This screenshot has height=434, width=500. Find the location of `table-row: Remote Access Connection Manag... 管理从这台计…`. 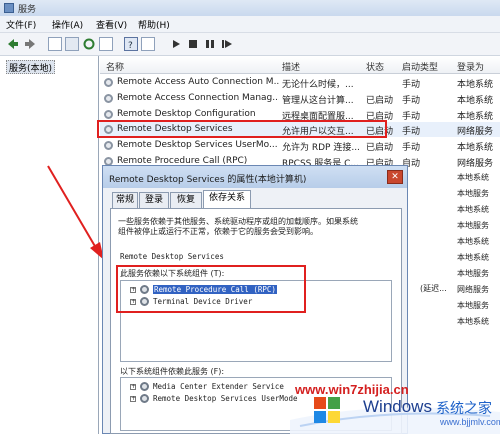

table-row: Remote Access Connection Manag... 管理从这台计… is located at coordinates (300, 98).